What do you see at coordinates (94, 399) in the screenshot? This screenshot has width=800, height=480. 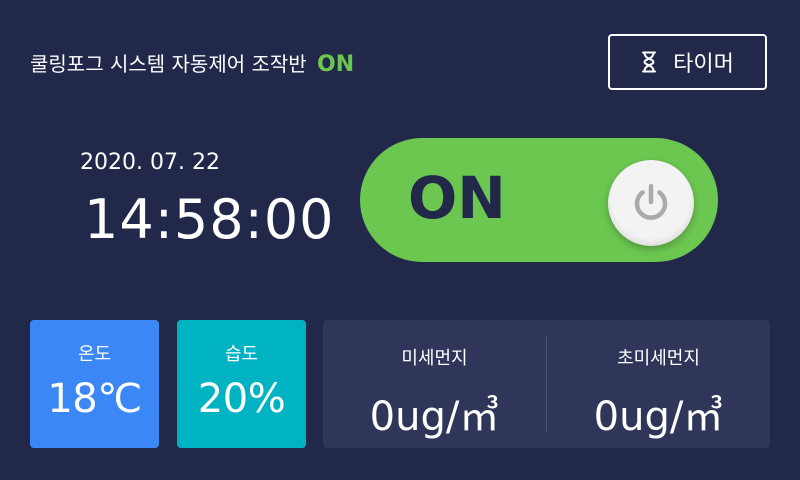 I see `temperature-value: 18℃` at bounding box center [94, 399].